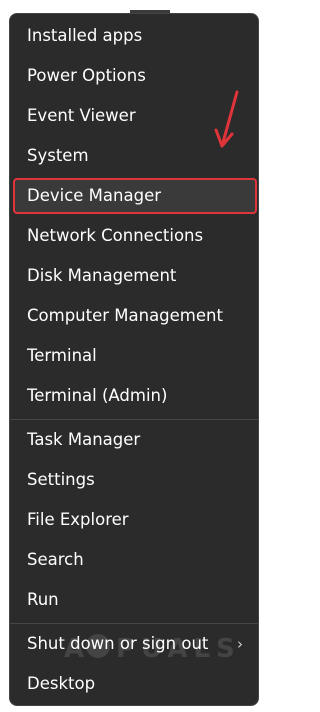 This screenshot has width=320, height=712. What do you see at coordinates (135, 560) in the screenshot?
I see `menu-item-search: Search` at bounding box center [135, 560].